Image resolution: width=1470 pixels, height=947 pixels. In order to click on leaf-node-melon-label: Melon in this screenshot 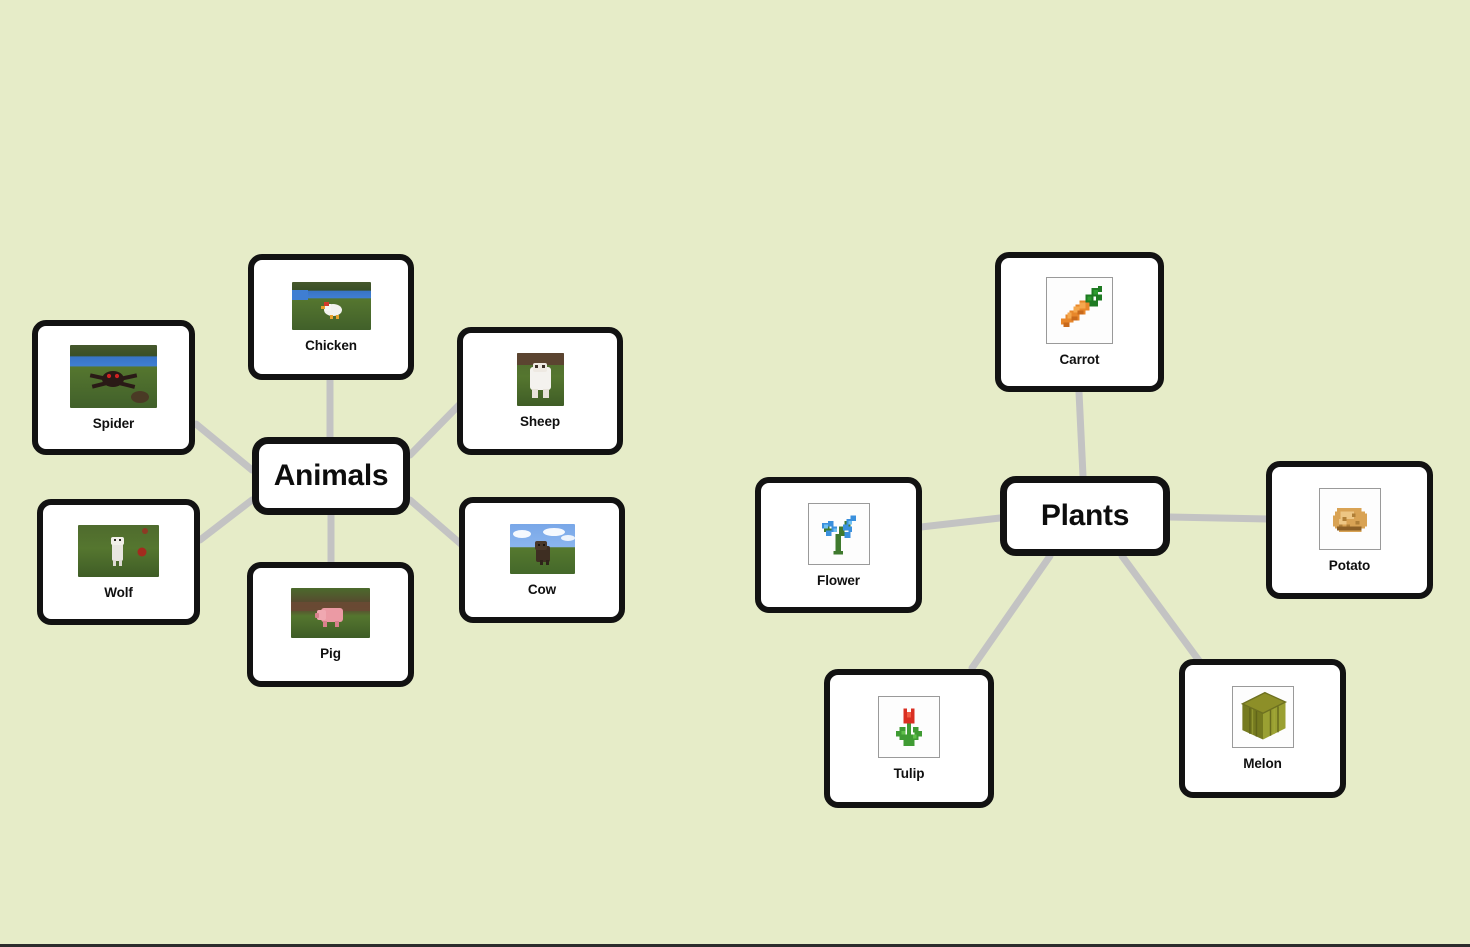, I will do `click(1262, 764)`.